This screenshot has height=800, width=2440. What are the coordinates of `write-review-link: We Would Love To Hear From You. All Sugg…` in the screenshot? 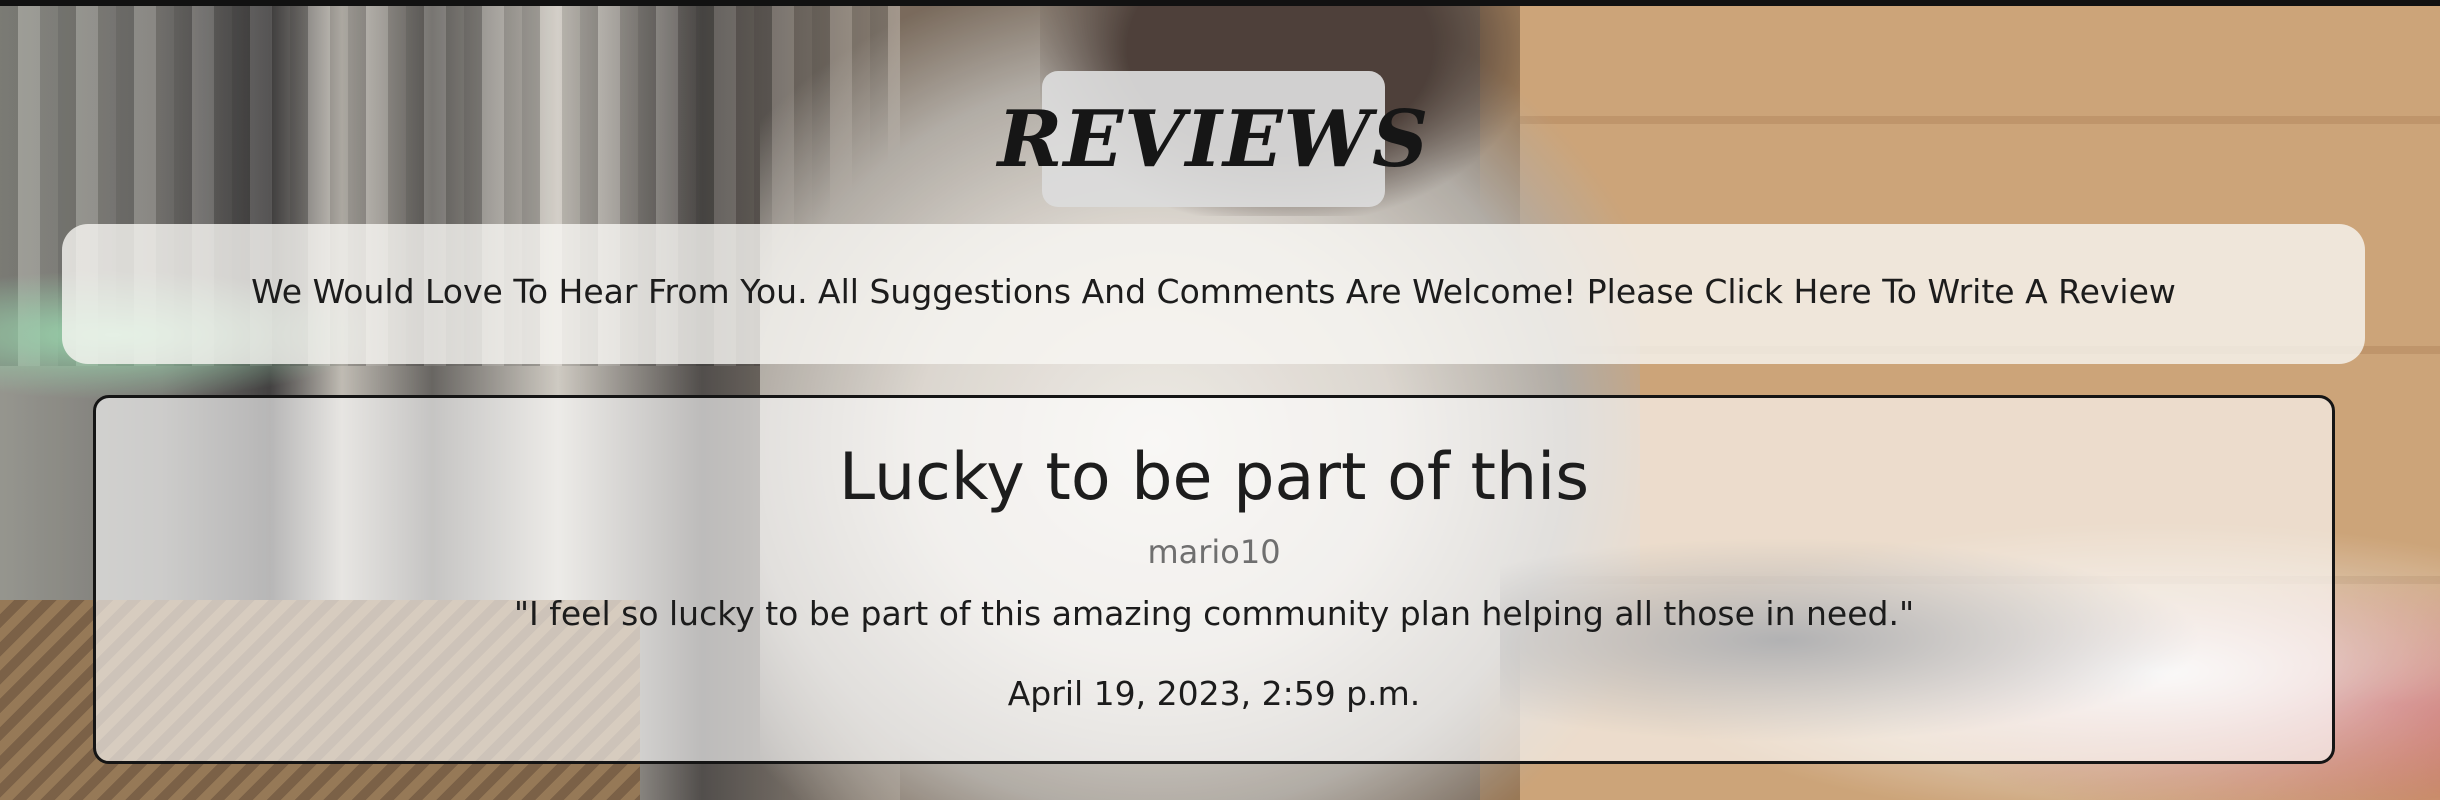 It's located at (1213, 291).